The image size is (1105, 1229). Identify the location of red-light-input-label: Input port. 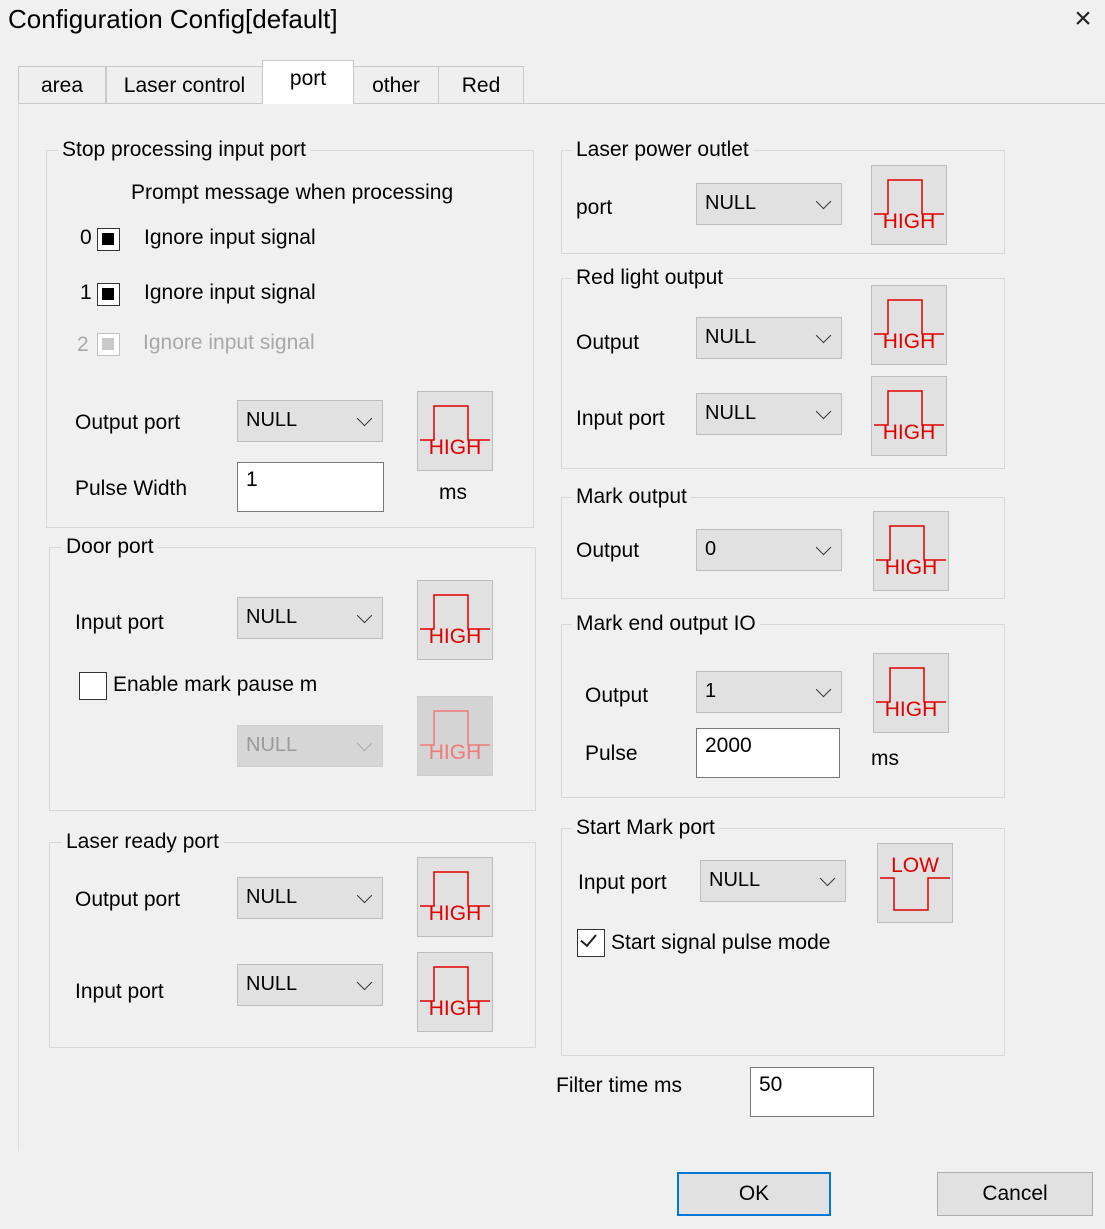
(620, 418).